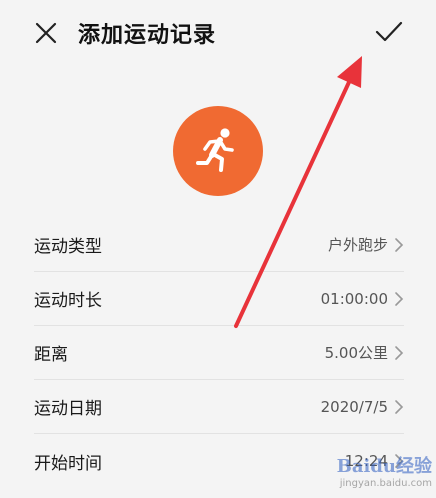 The width and height of the screenshot is (436, 498). Describe the element at coordinates (356, 353) in the screenshot. I see `field-value: 5.00公里` at that location.